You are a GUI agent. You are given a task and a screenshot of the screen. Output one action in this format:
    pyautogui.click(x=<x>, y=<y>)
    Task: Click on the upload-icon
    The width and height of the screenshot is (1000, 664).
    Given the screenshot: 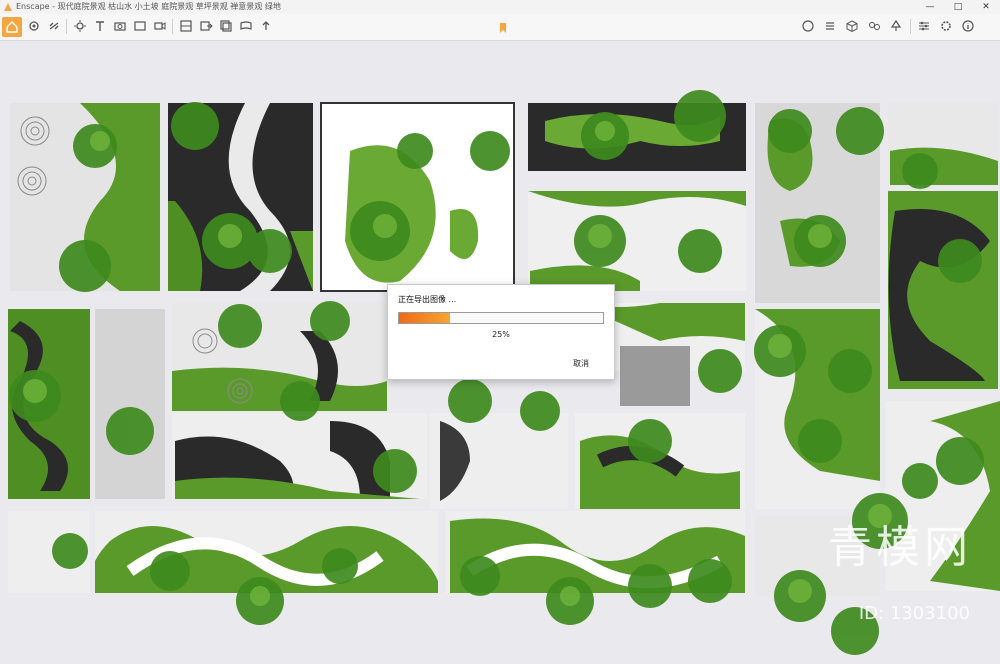 What is the action you would take?
    pyautogui.click(x=266, y=25)
    